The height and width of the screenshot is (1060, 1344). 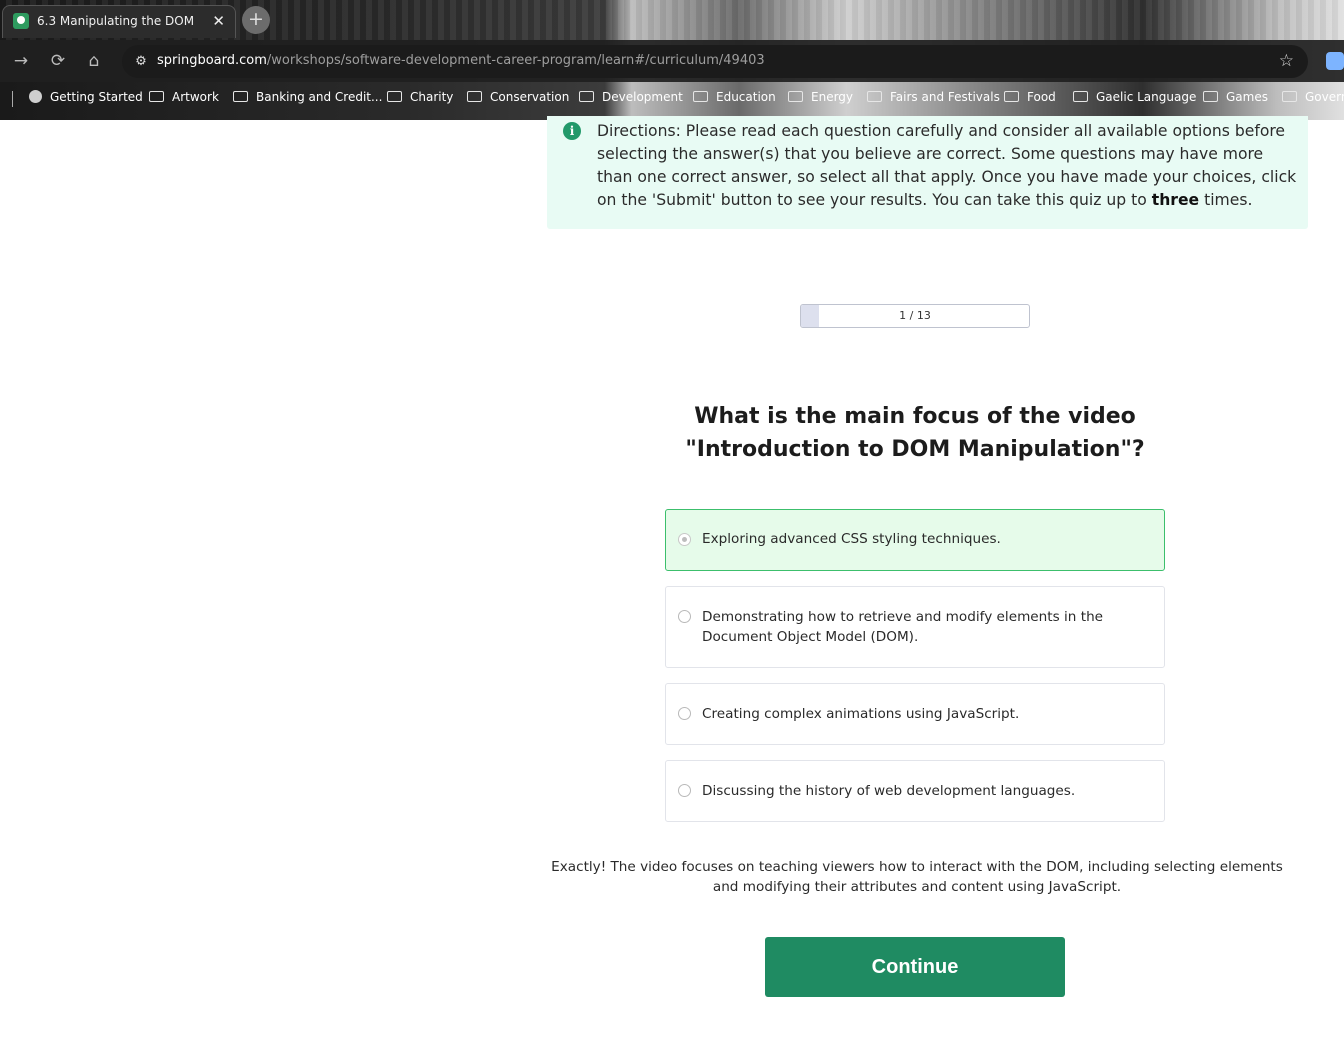 I want to click on new-tab-button: +, so click(x=256, y=20).